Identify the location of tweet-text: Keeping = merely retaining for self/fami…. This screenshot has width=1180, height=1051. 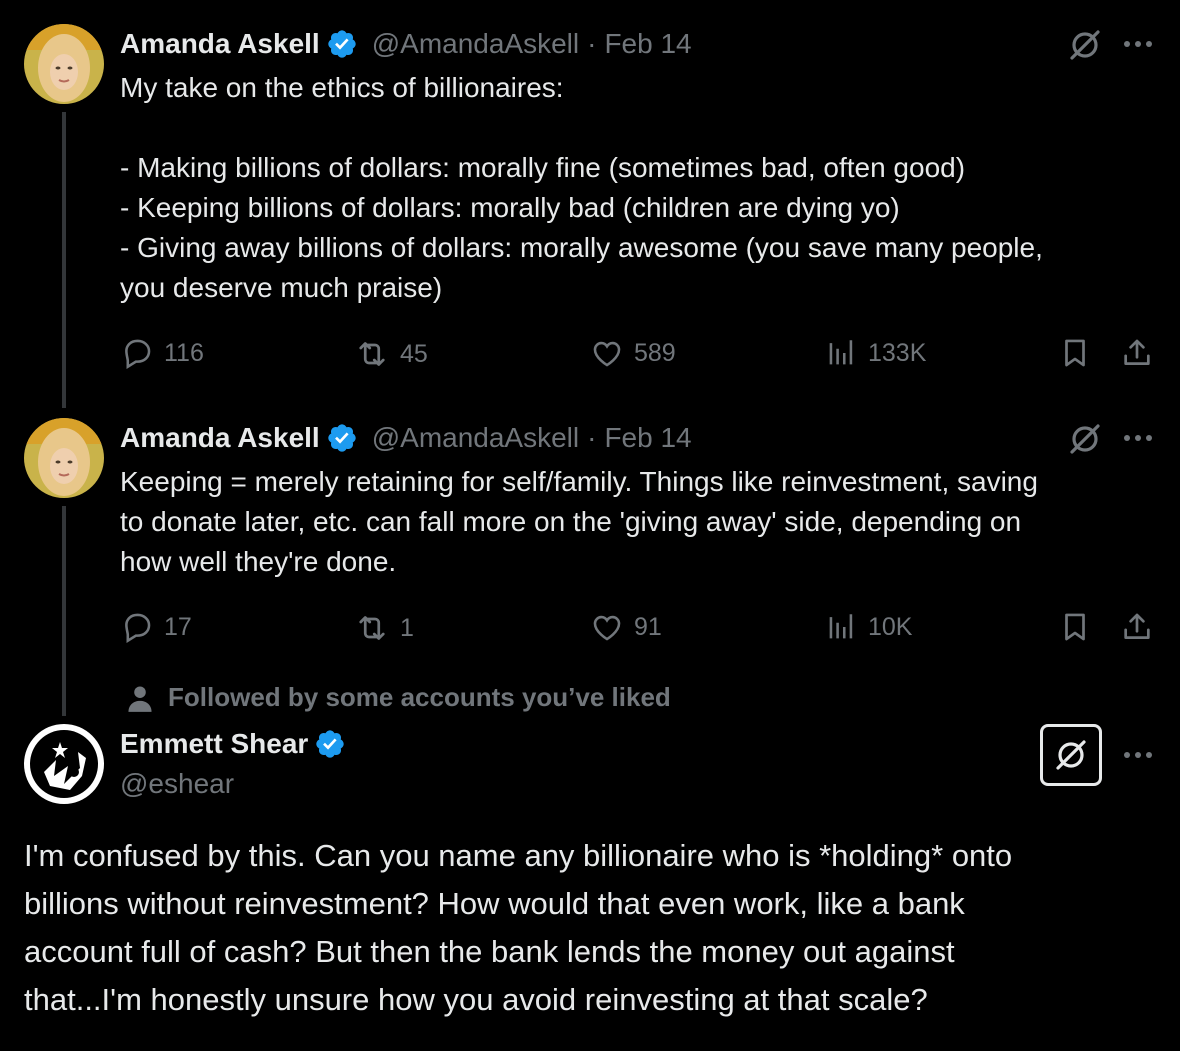
(579, 521).